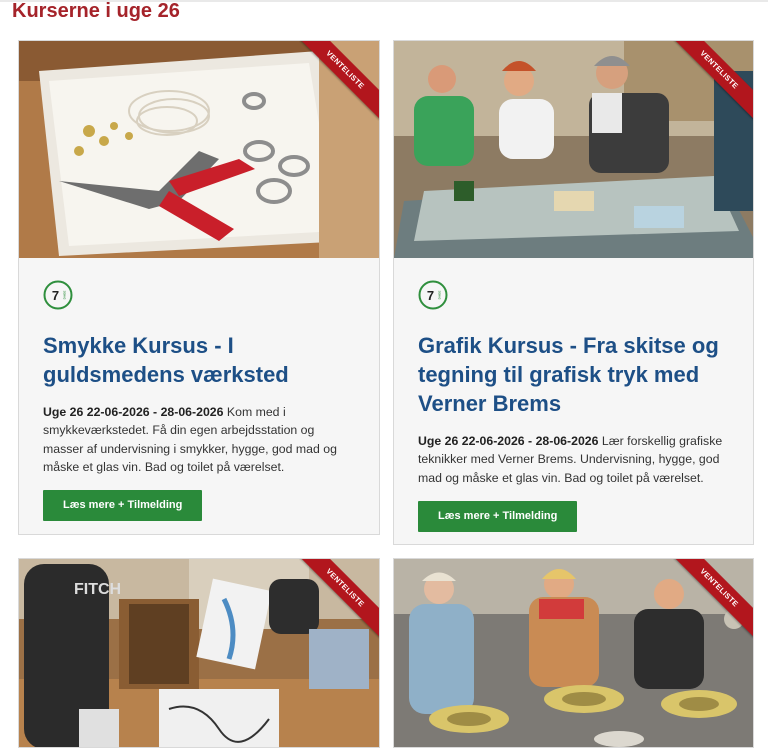  I want to click on card-image-painting: FITCH VENTELISTE, so click(199, 653).